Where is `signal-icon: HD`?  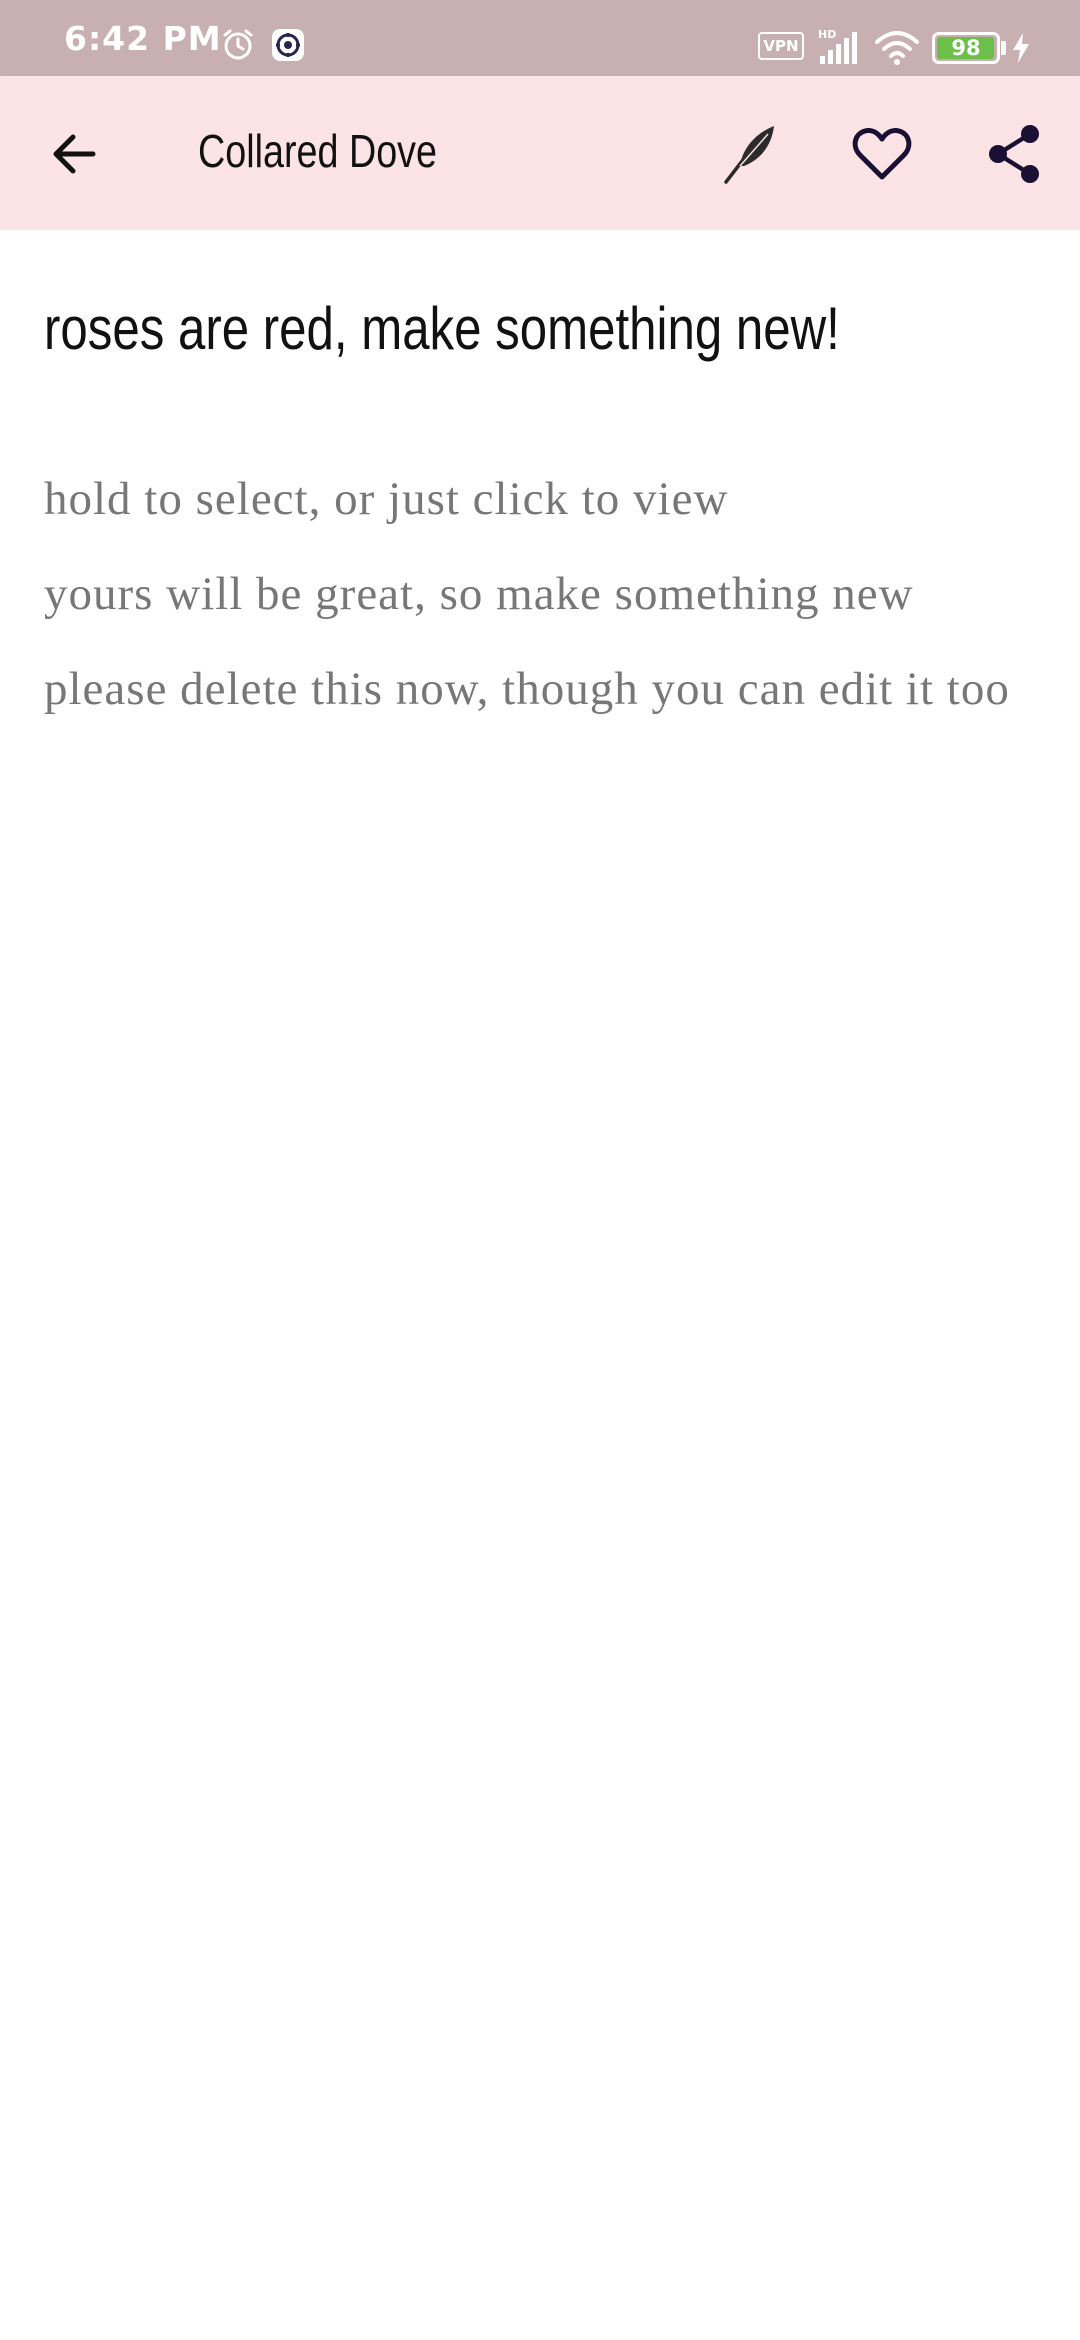
signal-icon: HD is located at coordinates (837, 46).